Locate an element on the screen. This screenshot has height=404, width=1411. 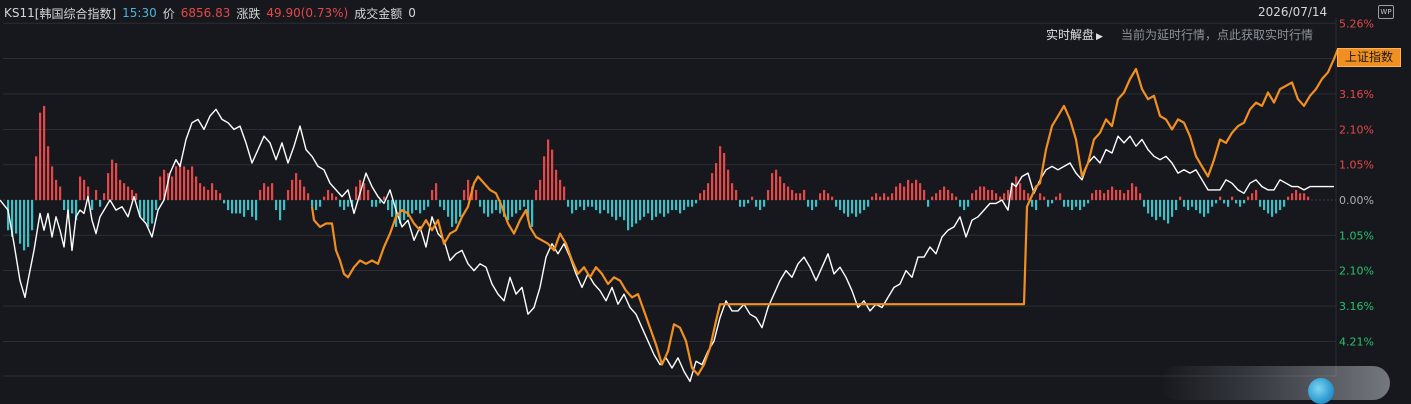
y-tick-label: 0.00% is located at coordinates (1356, 200).